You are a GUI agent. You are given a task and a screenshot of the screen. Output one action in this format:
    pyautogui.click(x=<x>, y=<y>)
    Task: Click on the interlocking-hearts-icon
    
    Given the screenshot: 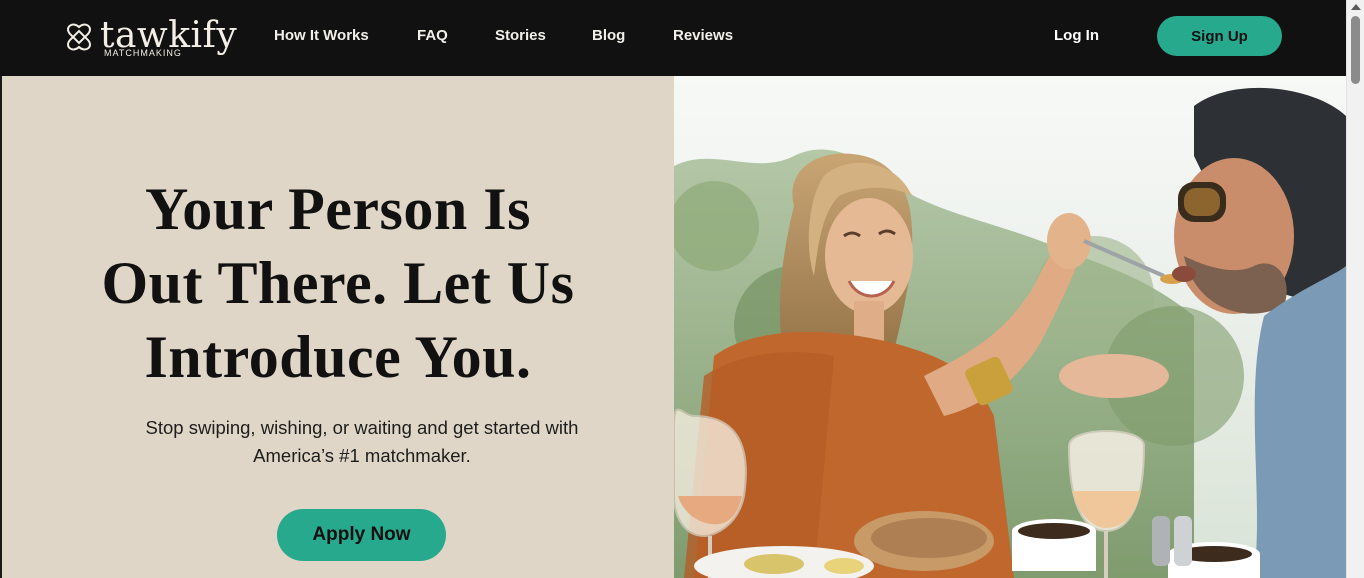 What is the action you would take?
    pyautogui.click(x=79, y=37)
    